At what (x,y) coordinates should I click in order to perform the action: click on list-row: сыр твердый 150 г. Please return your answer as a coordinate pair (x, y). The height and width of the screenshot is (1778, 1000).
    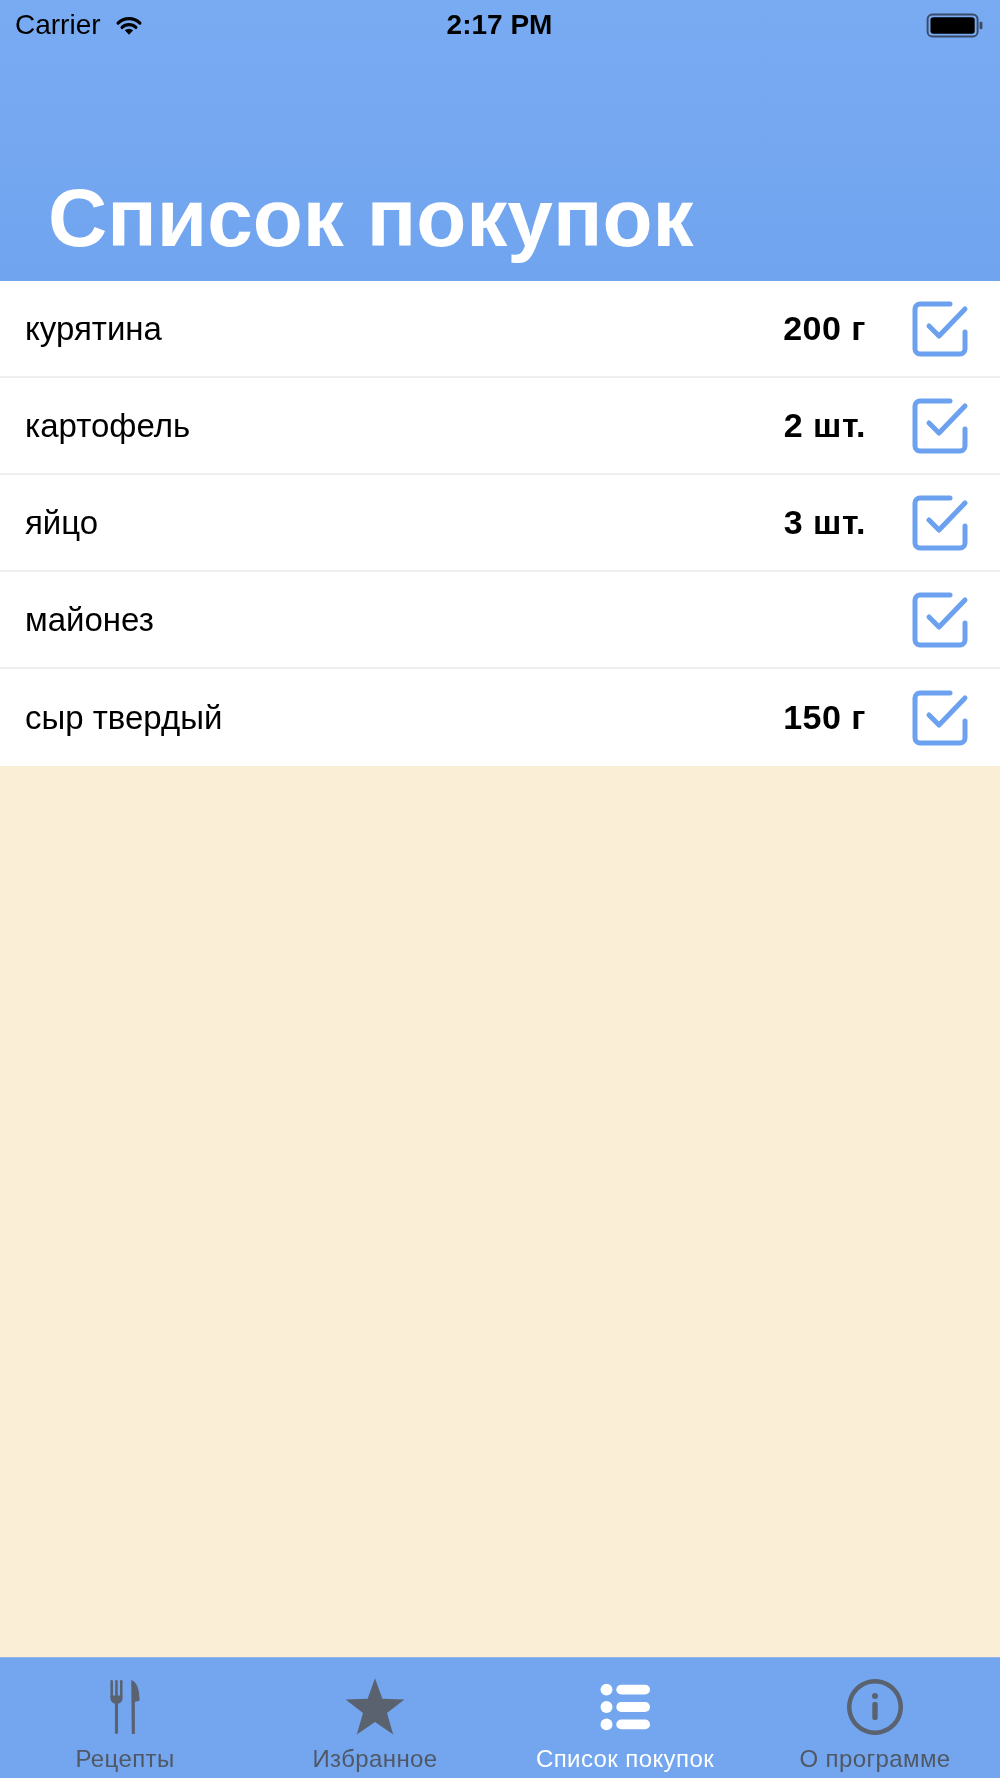
    Looking at the image, I should click on (500, 717).